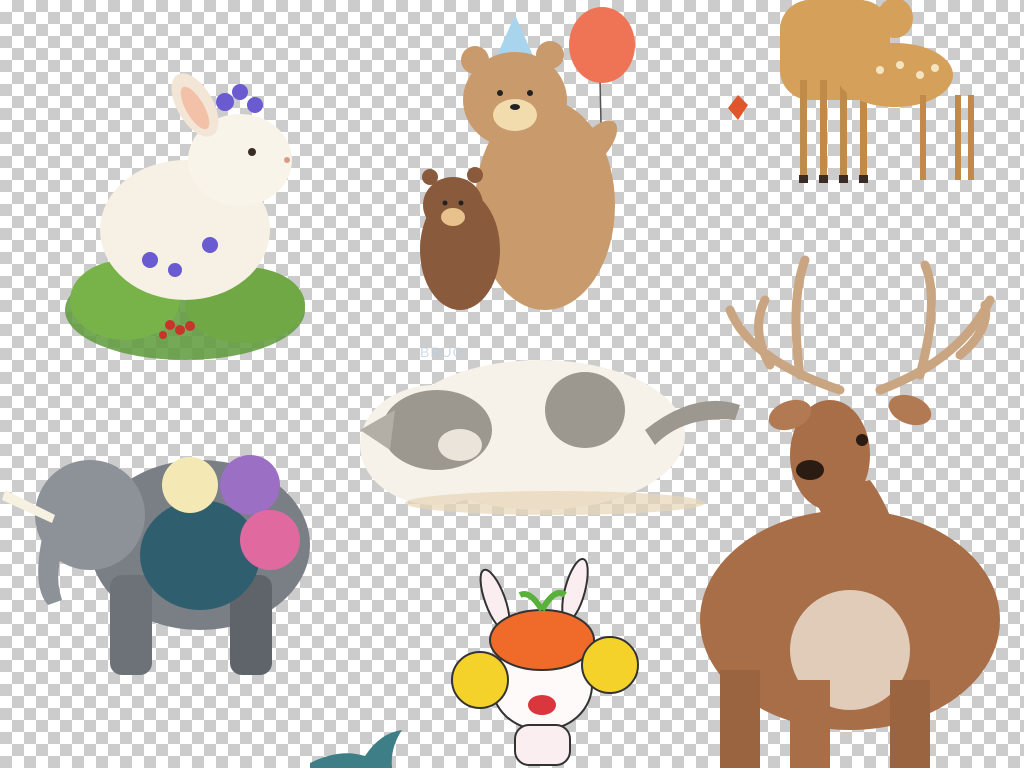 The image size is (1024, 768). I want to click on fish-tail-partial-sticker, so click(357, 748).